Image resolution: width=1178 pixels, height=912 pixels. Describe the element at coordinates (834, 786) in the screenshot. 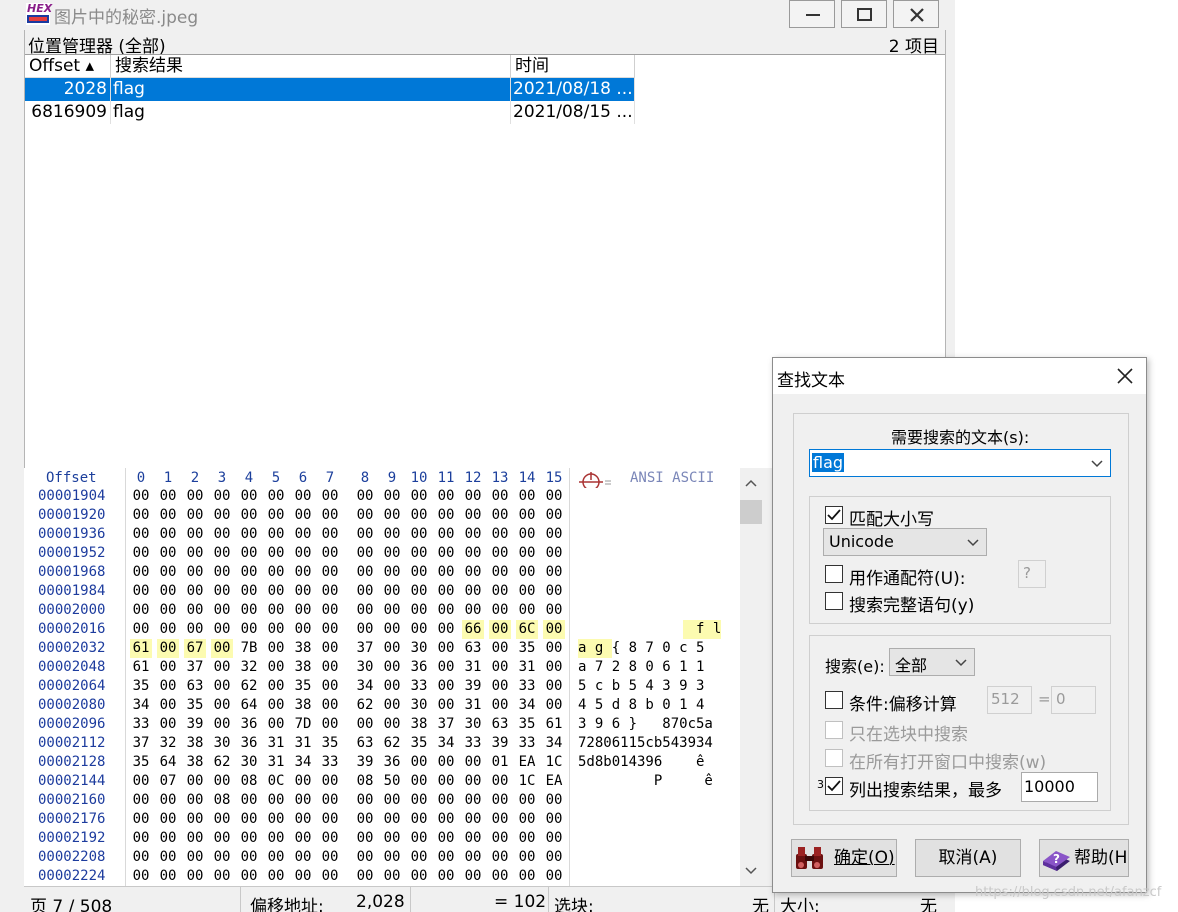

I see `list-results-checkbox` at that location.